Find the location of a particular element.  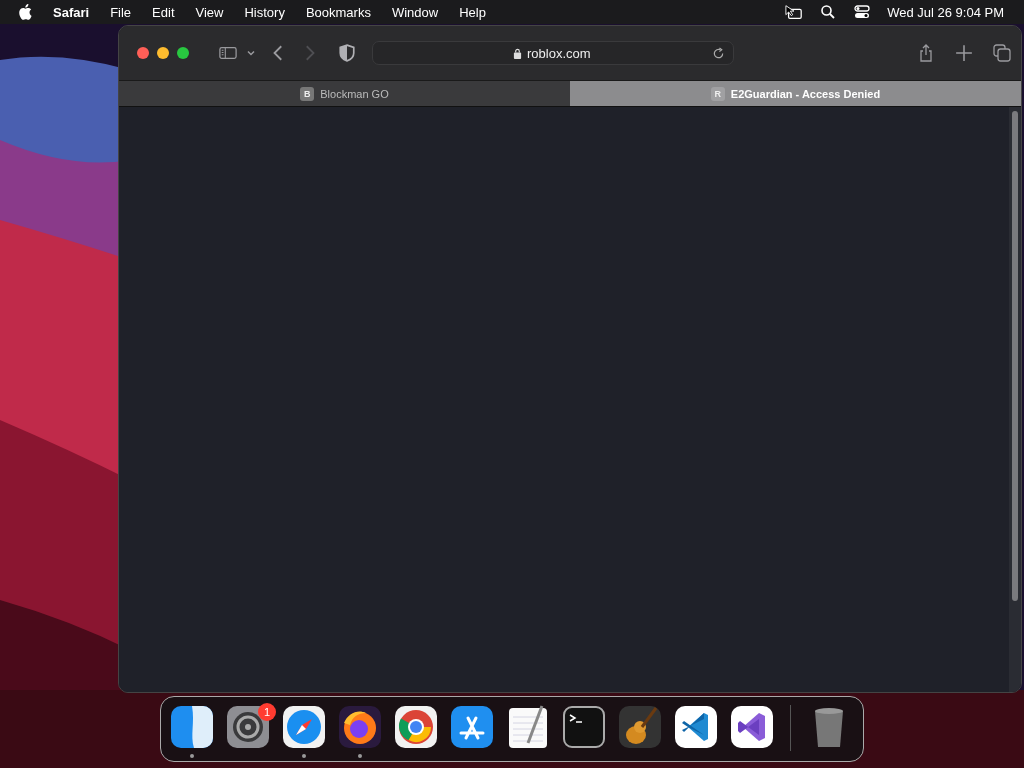

notification-badge: 1 is located at coordinates (267, 712).